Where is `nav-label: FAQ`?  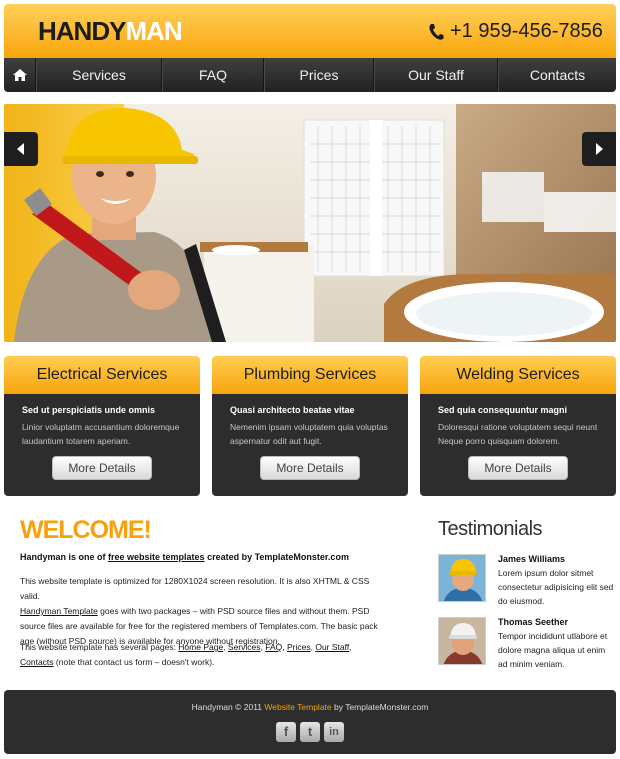 nav-label: FAQ is located at coordinates (212, 75).